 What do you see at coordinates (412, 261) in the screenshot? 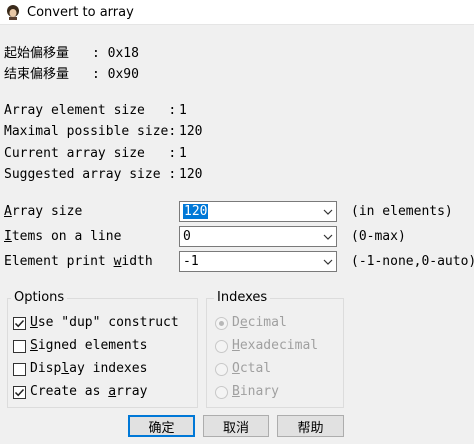
I see `print-width-hint: (-1-none,0-auto)` at bounding box center [412, 261].